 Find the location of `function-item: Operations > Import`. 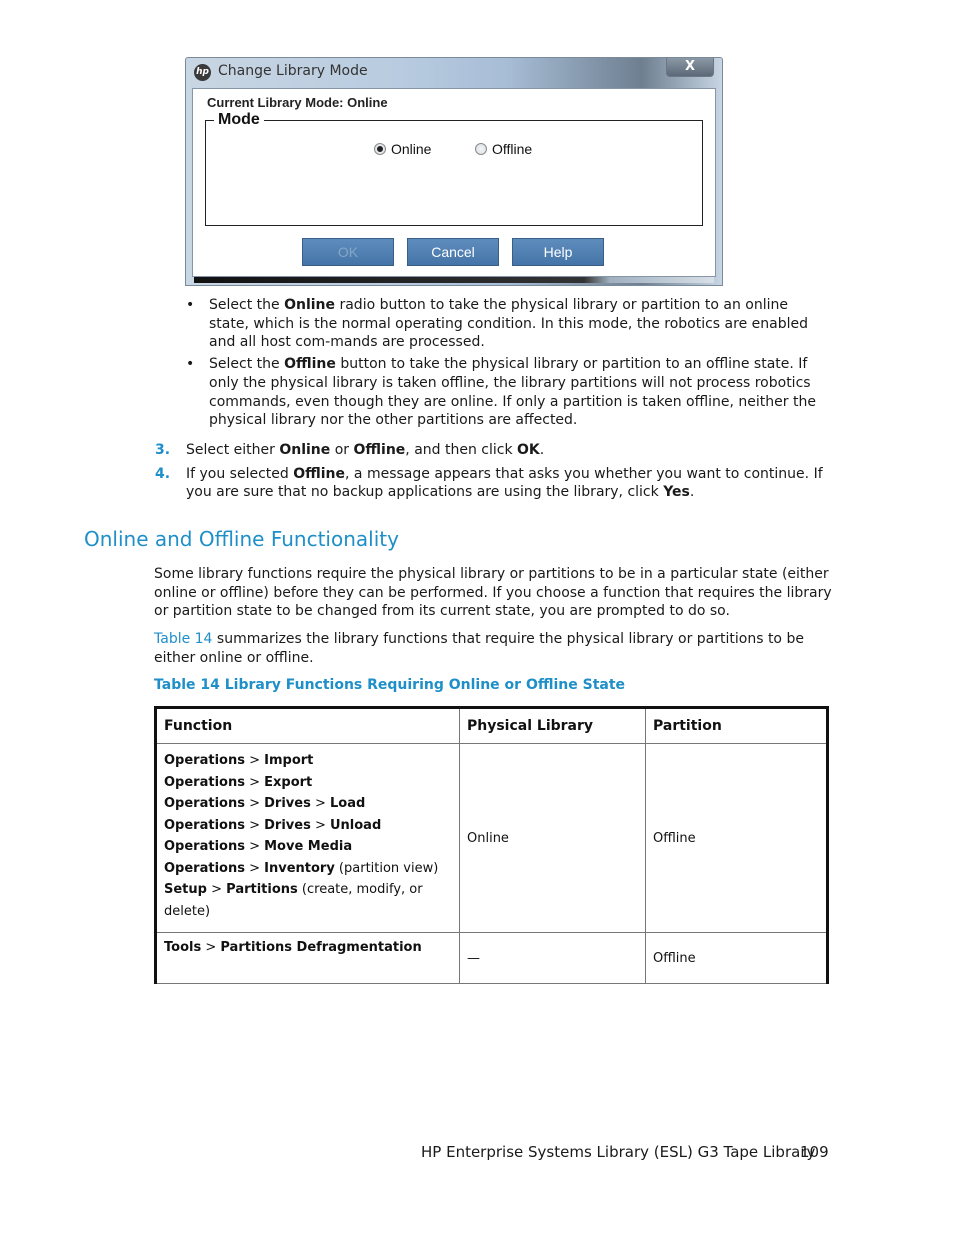

function-item: Operations > Import is located at coordinates (239, 760).